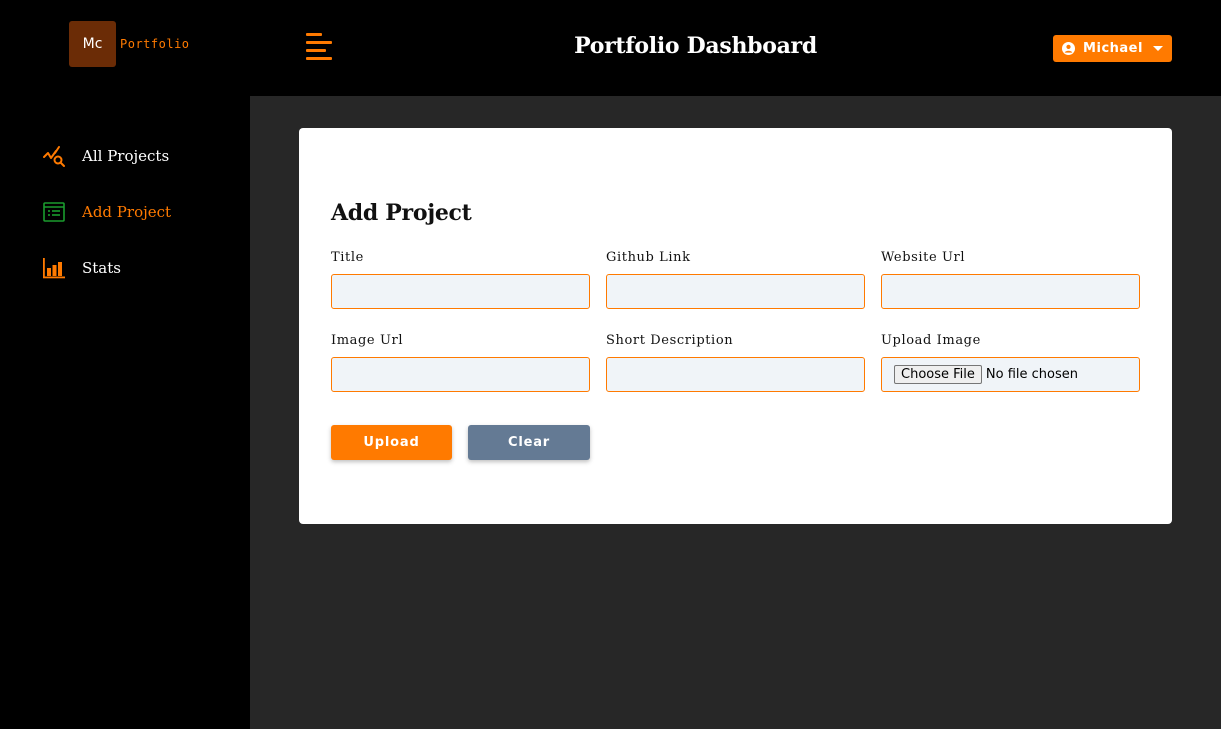 The height and width of the screenshot is (729, 1221). Describe the element at coordinates (155, 44) in the screenshot. I see `logo-text: Portfolio` at that location.